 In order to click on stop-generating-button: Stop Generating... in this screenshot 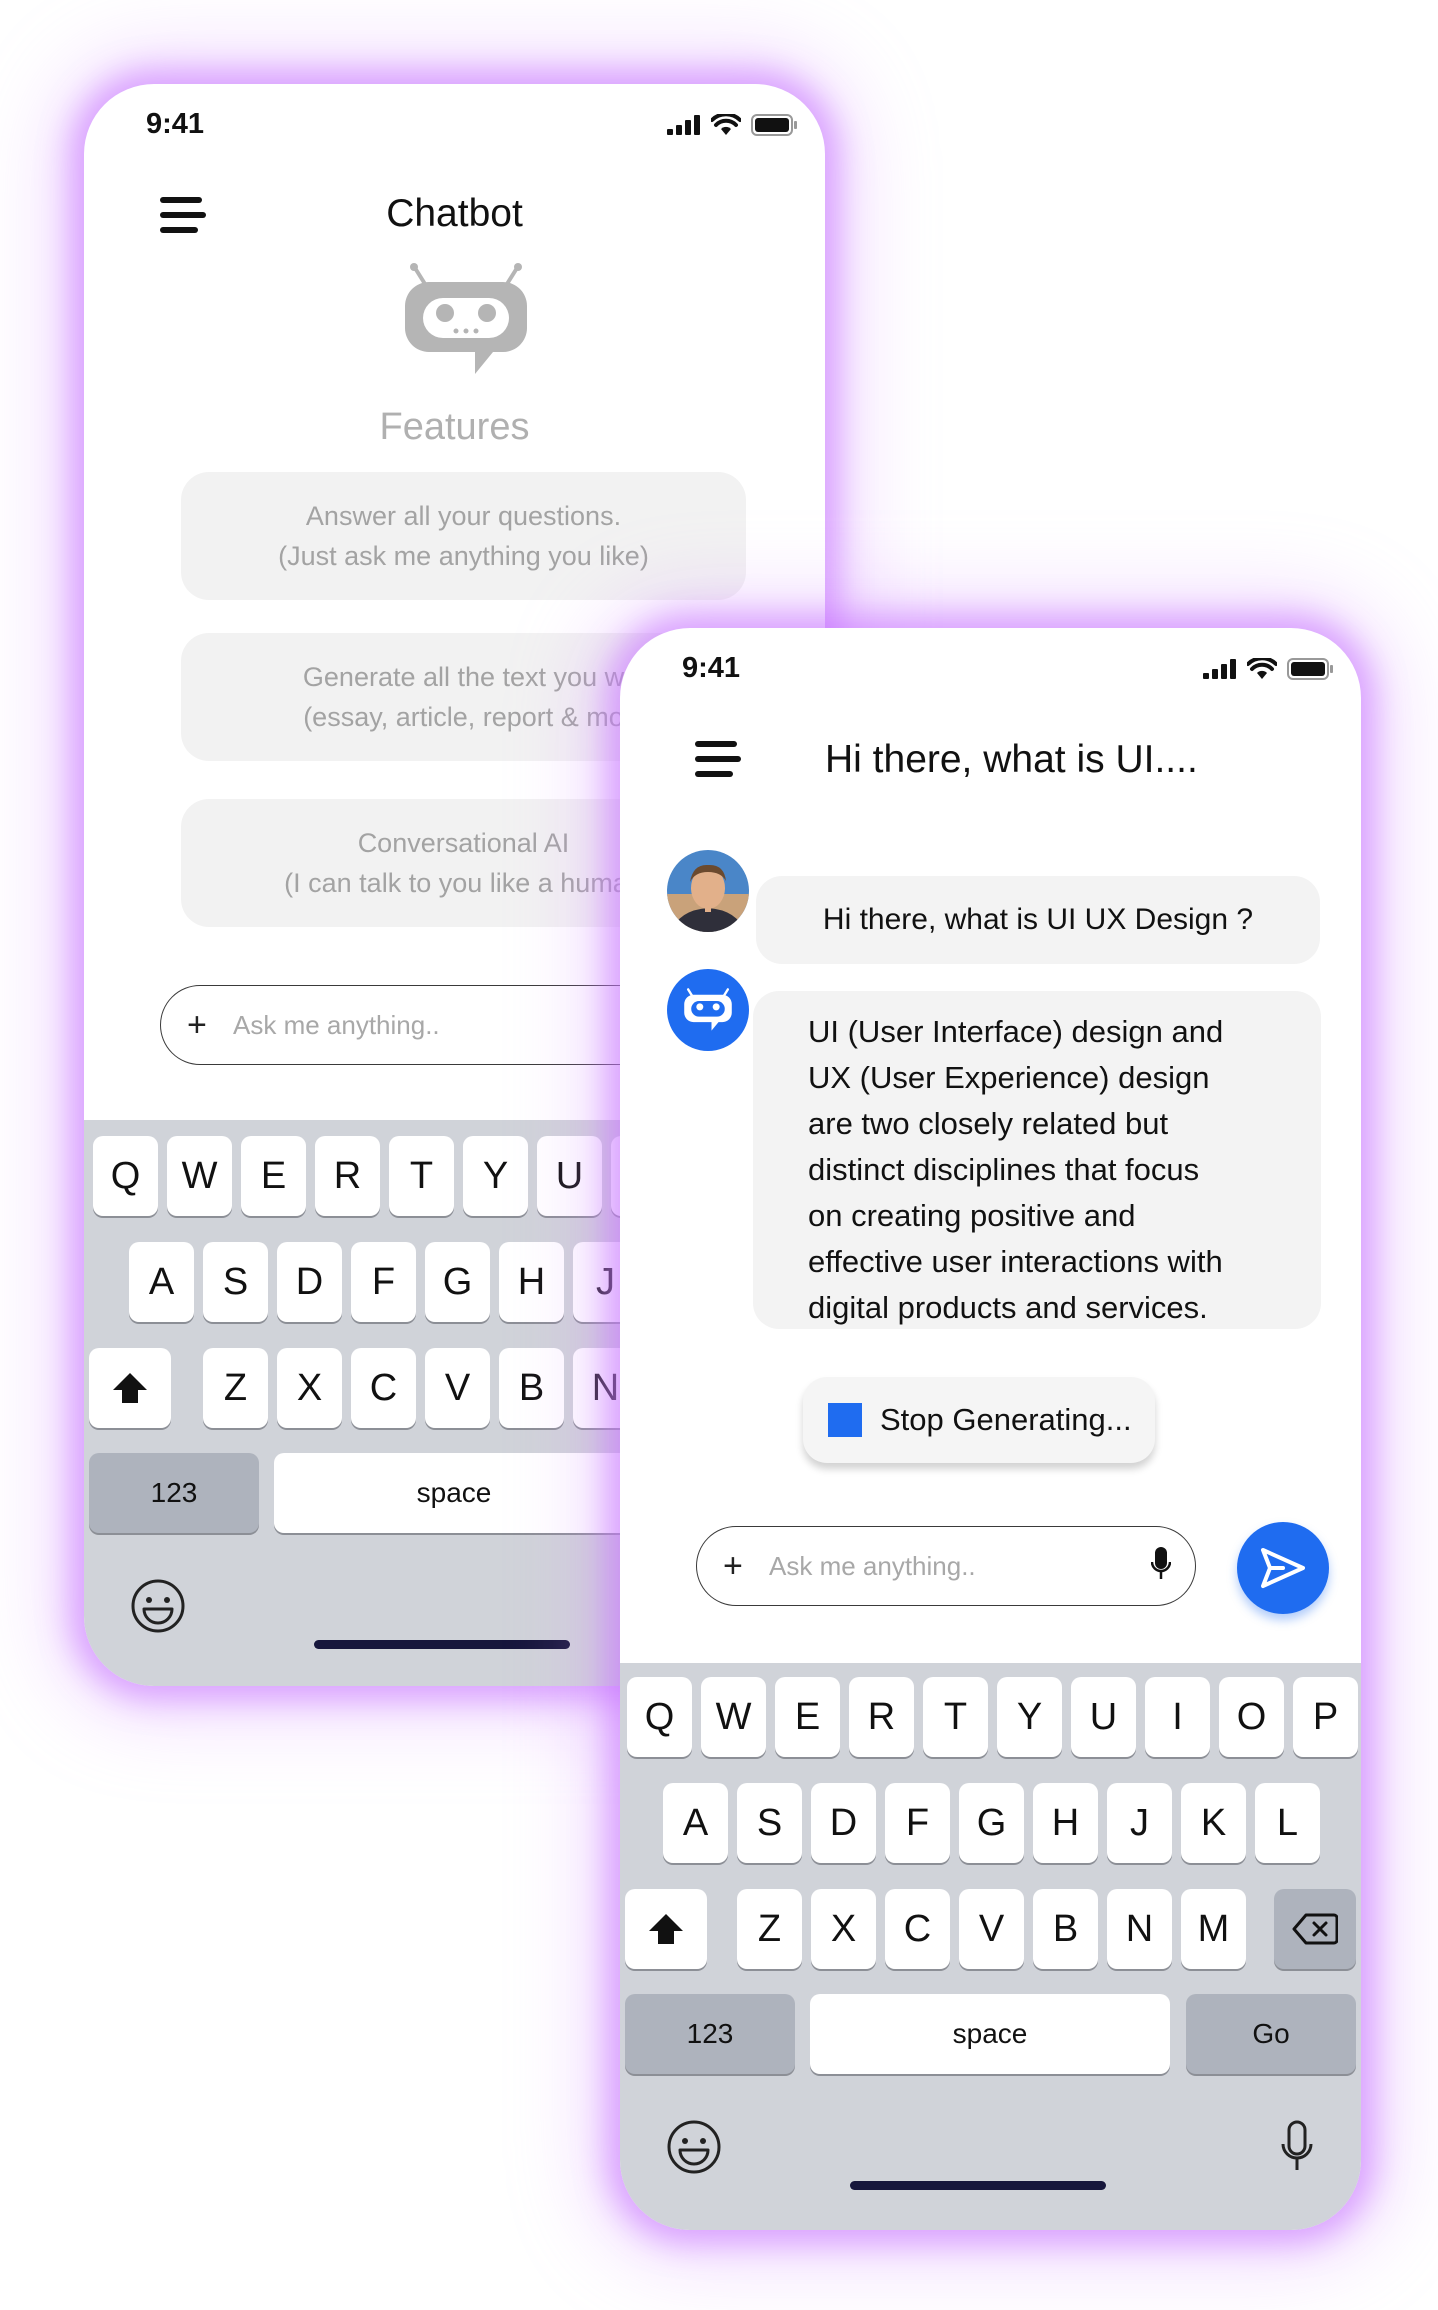, I will do `click(979, 1420)`.